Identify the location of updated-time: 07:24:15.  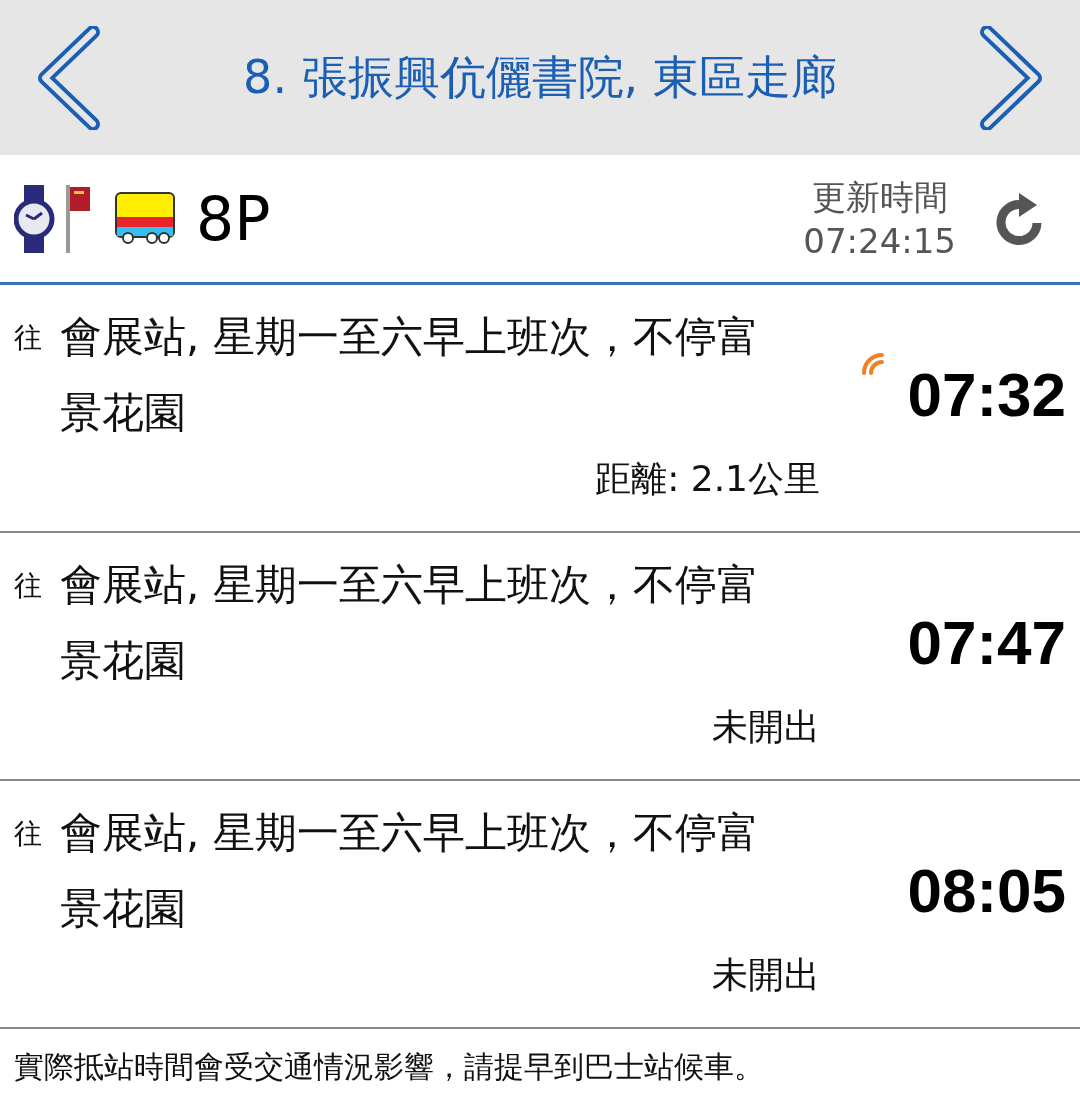
(879, 241).